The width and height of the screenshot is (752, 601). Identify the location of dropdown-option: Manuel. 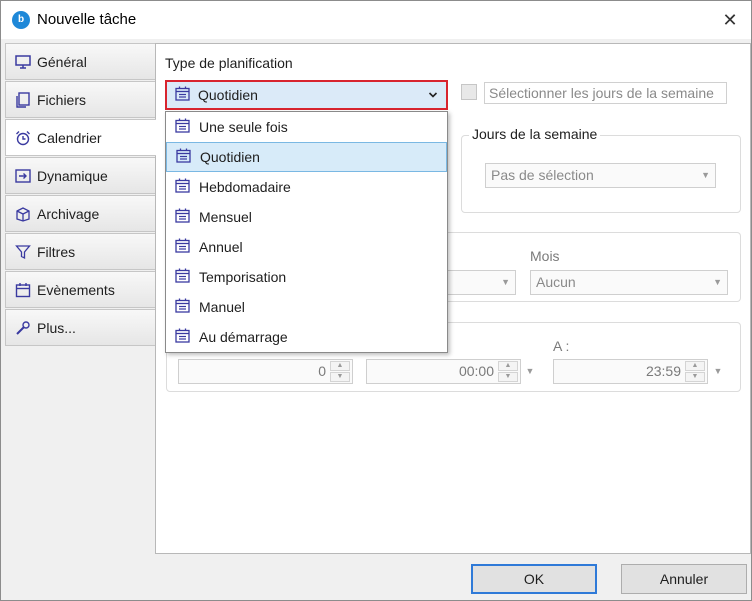
(306, 307).